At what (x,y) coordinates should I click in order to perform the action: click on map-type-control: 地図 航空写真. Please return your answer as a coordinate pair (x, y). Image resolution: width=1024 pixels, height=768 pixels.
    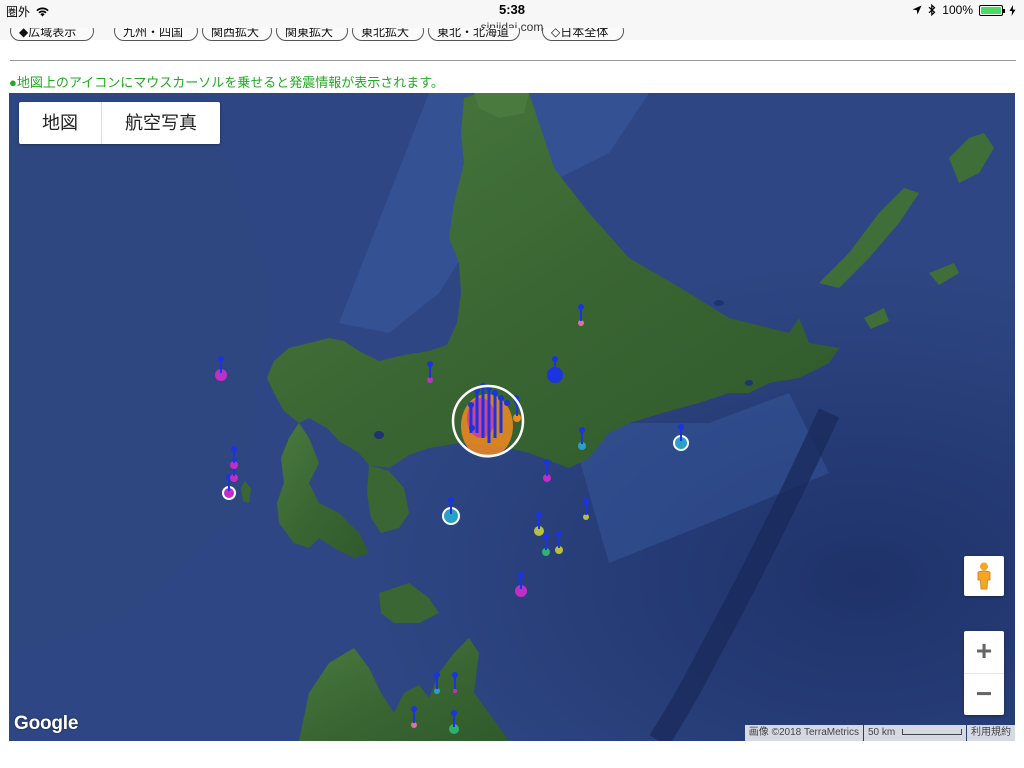
    Looking at the image, I should click on (119, 123).